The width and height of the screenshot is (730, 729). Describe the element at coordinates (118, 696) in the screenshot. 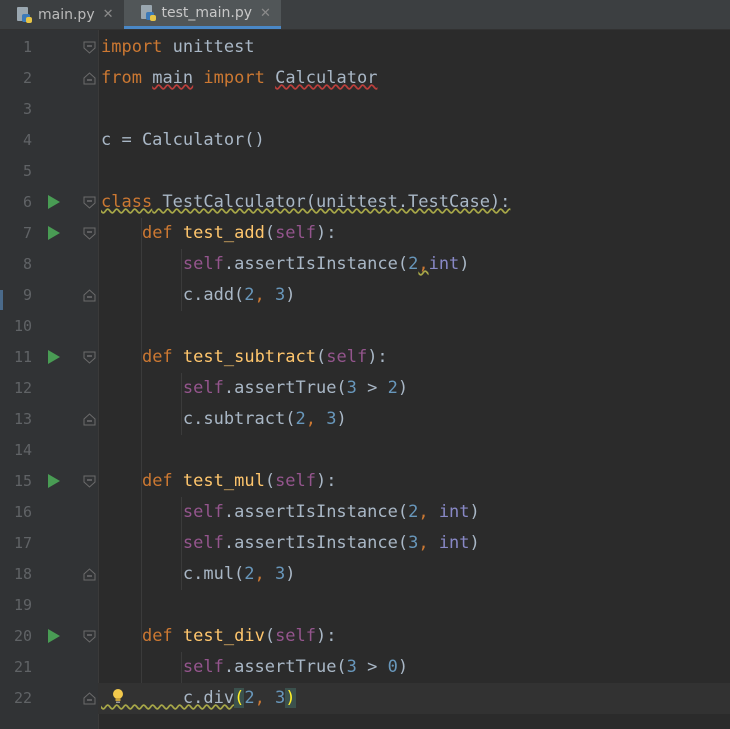

I see `lightbulb-icon` at that location.